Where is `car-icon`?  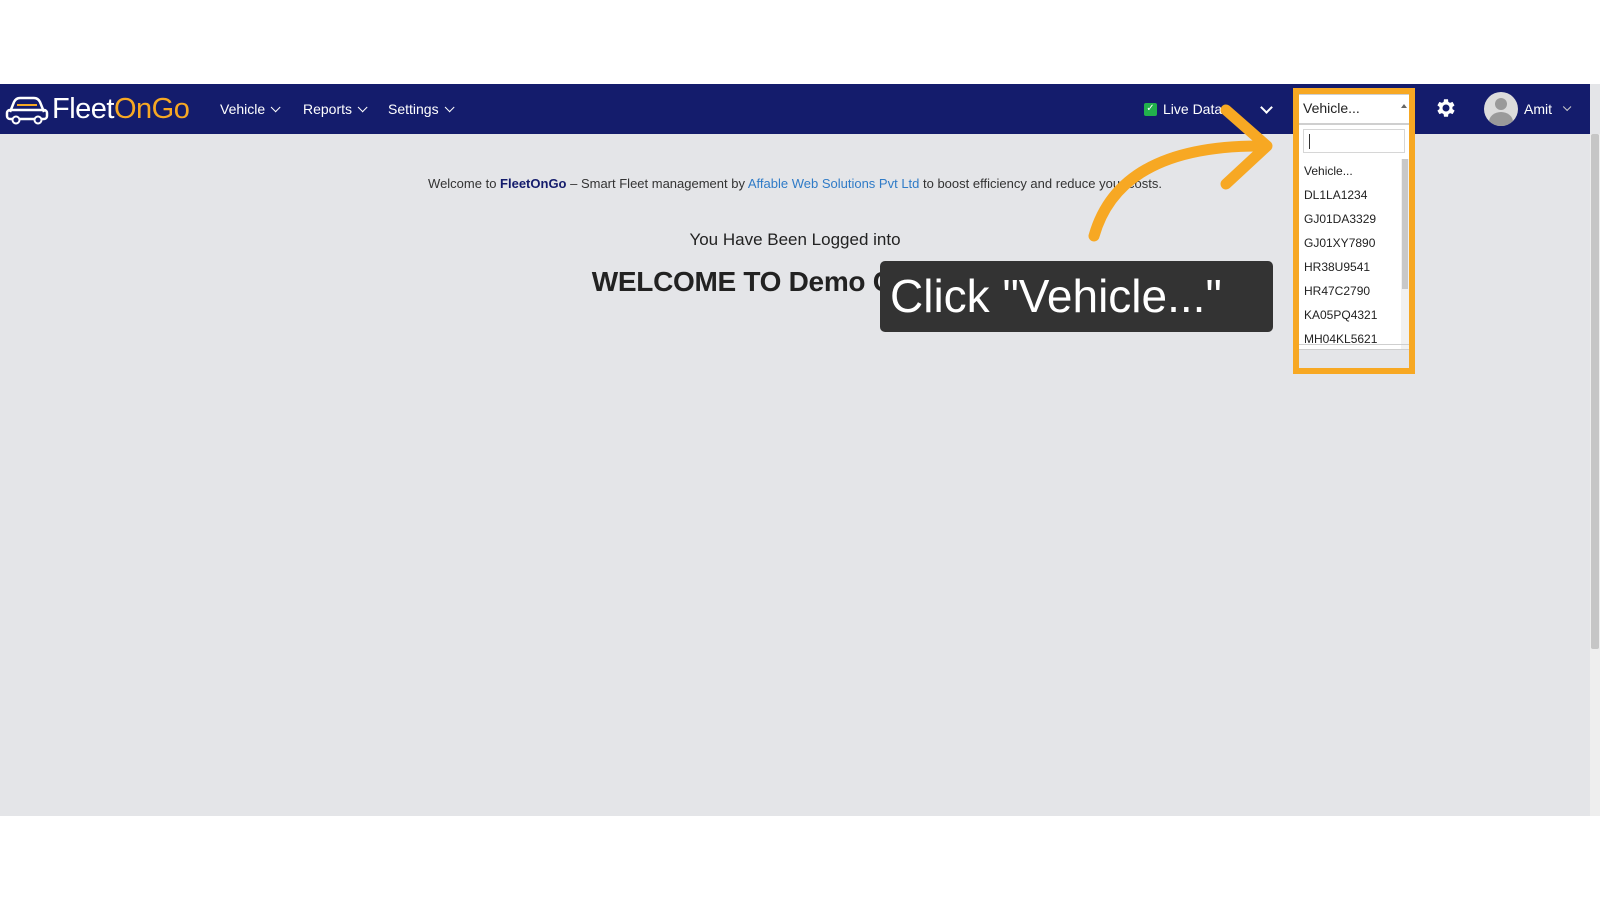 car-icon is located at coordinates (27, 110).